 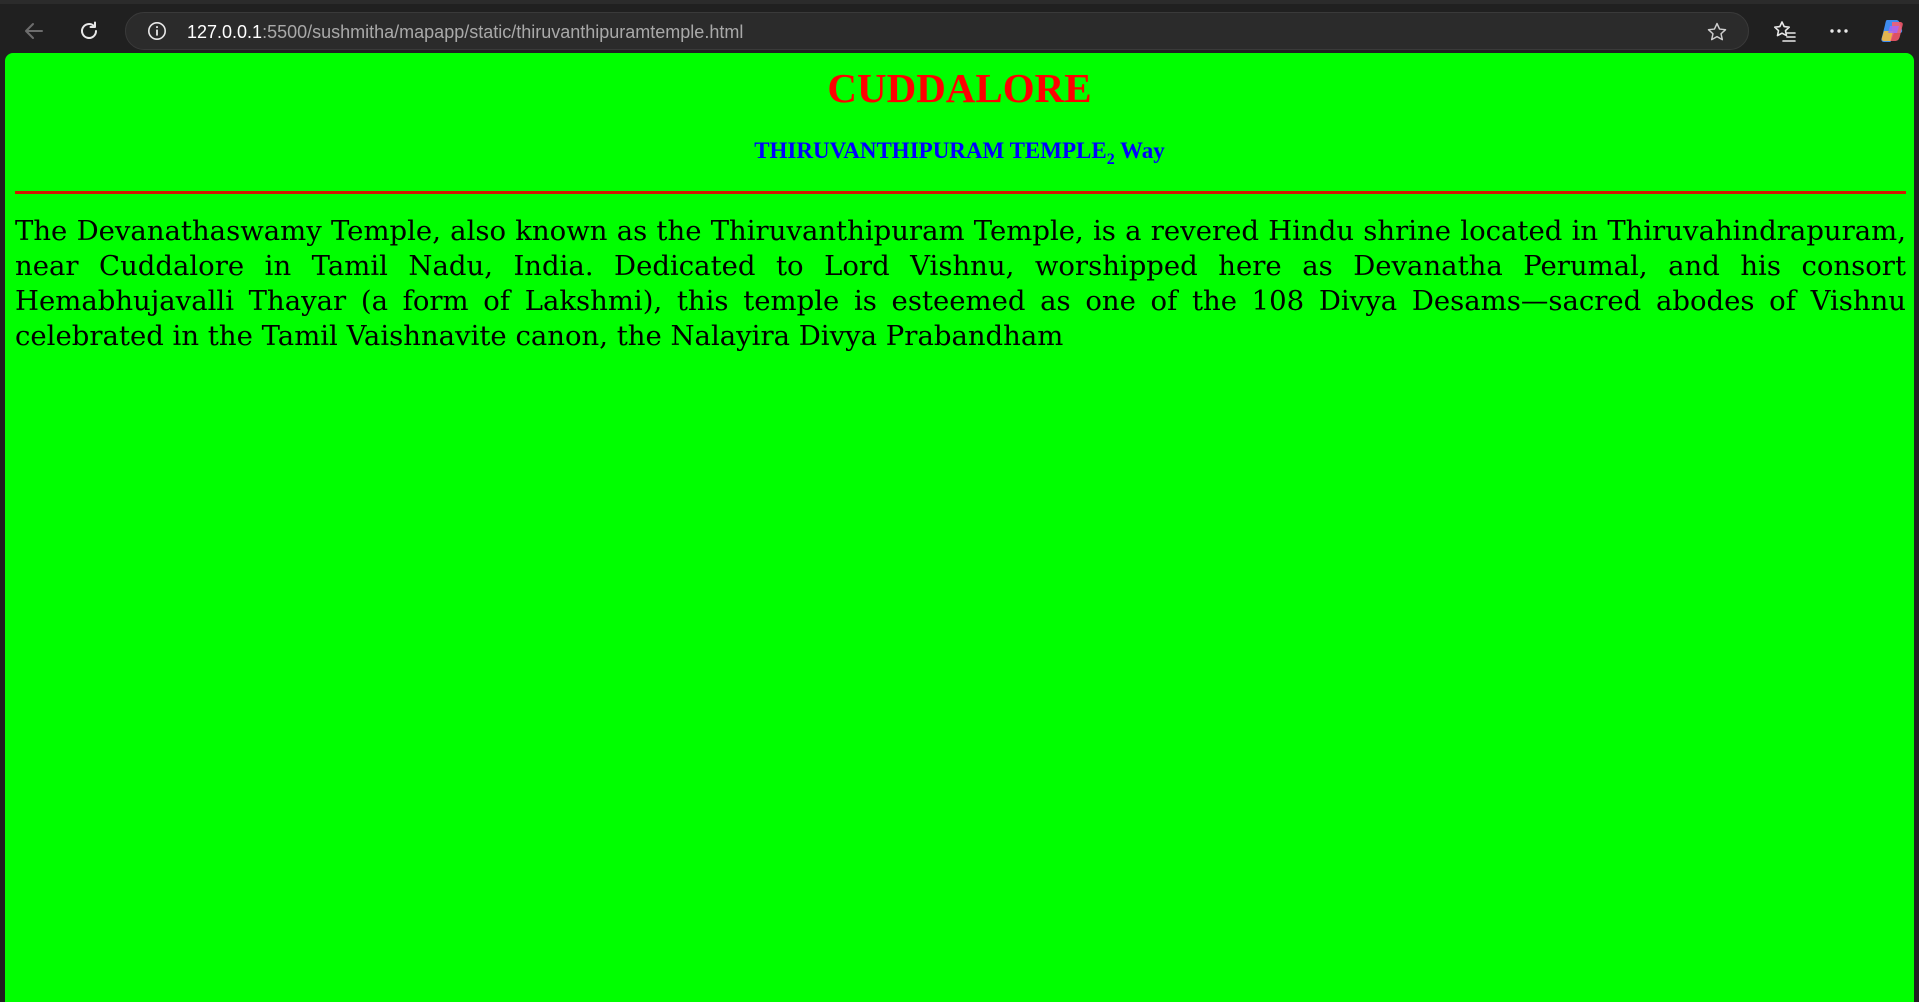 I want to click on subtitle-suffix: Way, so click(x=1139, y=150).